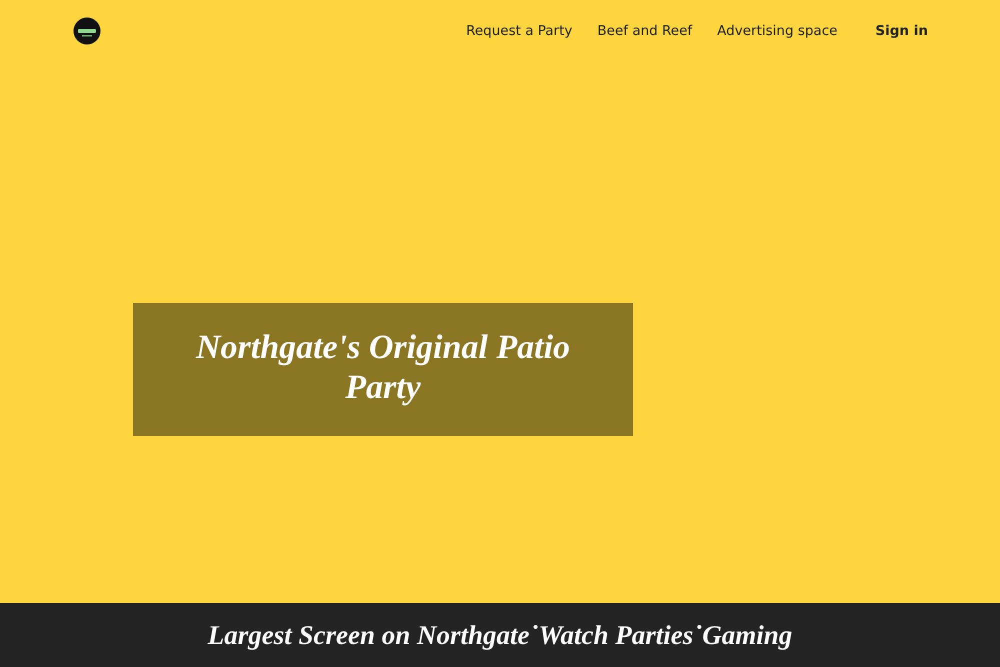 The width and height of the screenshot is (1000, 667). I want to click on banner-text: Largest Screen on Northgate˙Watch Parties˙Gaming, so click(500, 635).